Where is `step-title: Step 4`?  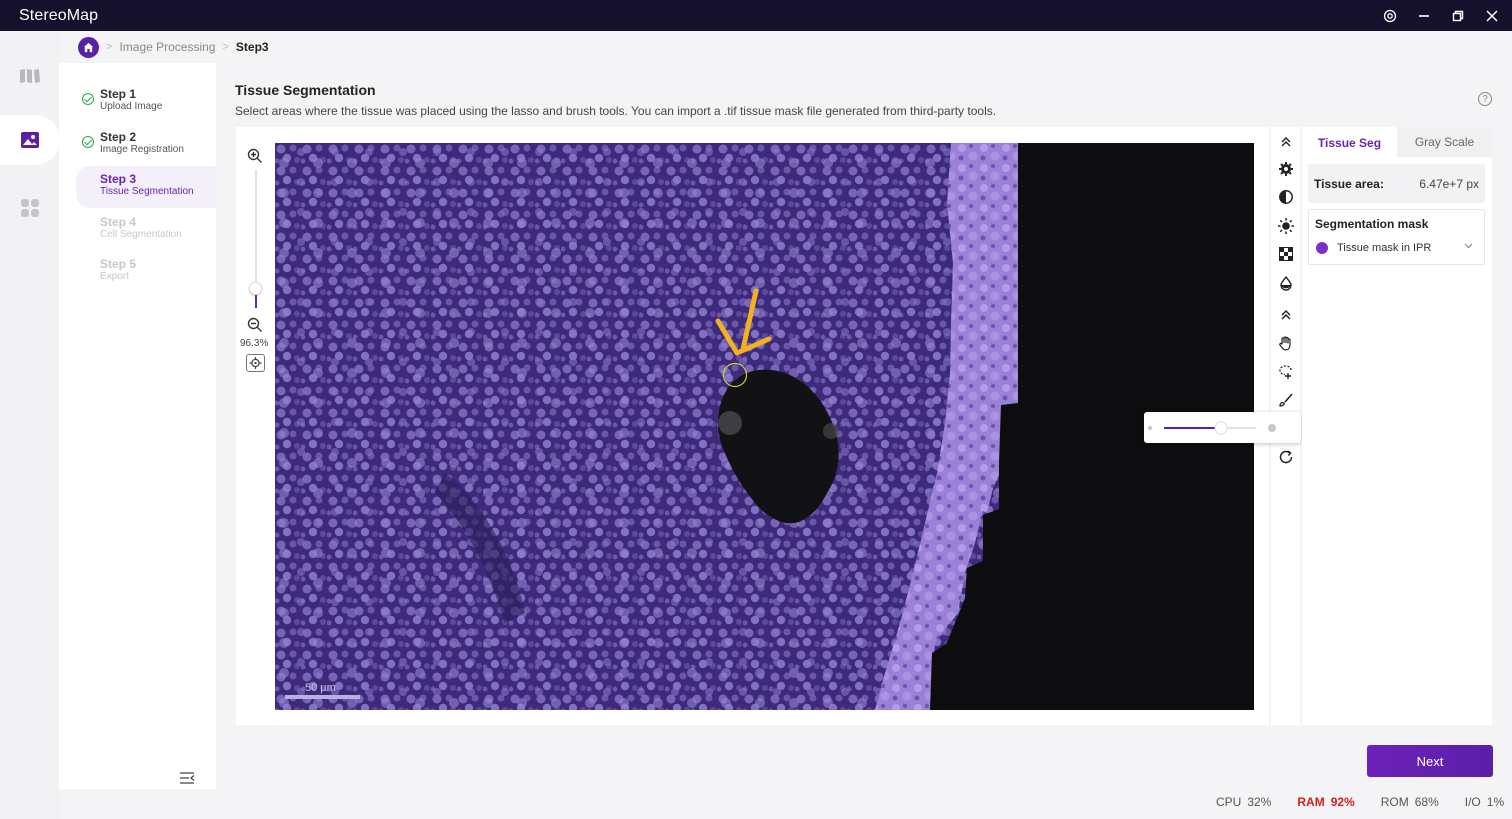 step-title: Step 4 is located at coordinates (118, 222).